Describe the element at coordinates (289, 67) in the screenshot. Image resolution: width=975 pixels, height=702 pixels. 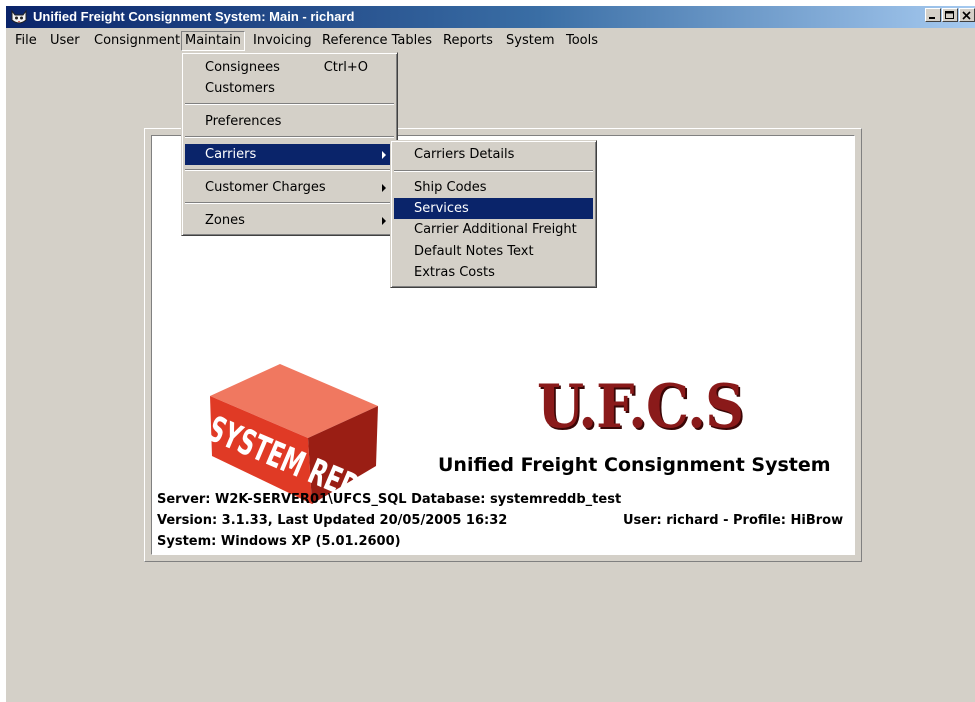
I see `menu-item-consignees: Consignees Ctrl+O` at that location.